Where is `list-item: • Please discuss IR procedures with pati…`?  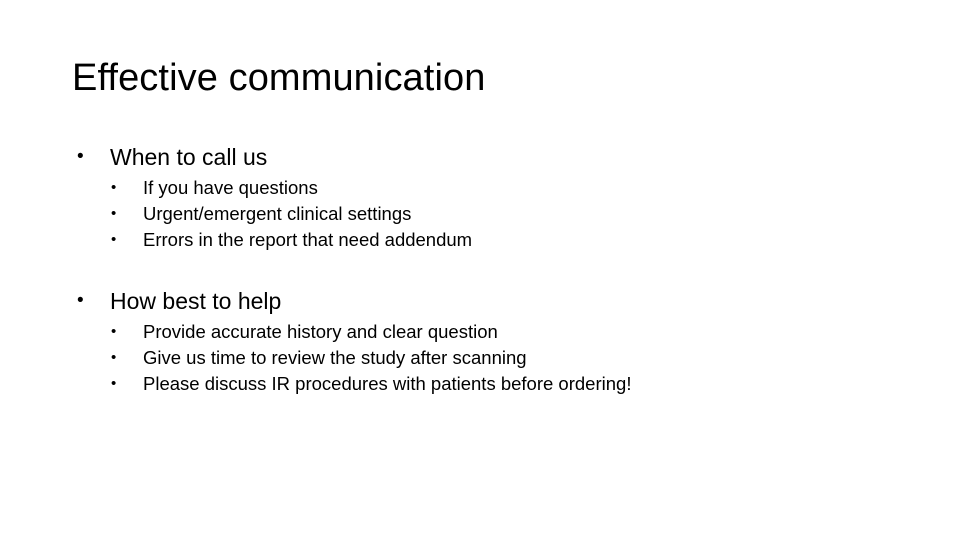
list-item: • Please discuss IR procedures with pati… is located at coordinates (487, 384).